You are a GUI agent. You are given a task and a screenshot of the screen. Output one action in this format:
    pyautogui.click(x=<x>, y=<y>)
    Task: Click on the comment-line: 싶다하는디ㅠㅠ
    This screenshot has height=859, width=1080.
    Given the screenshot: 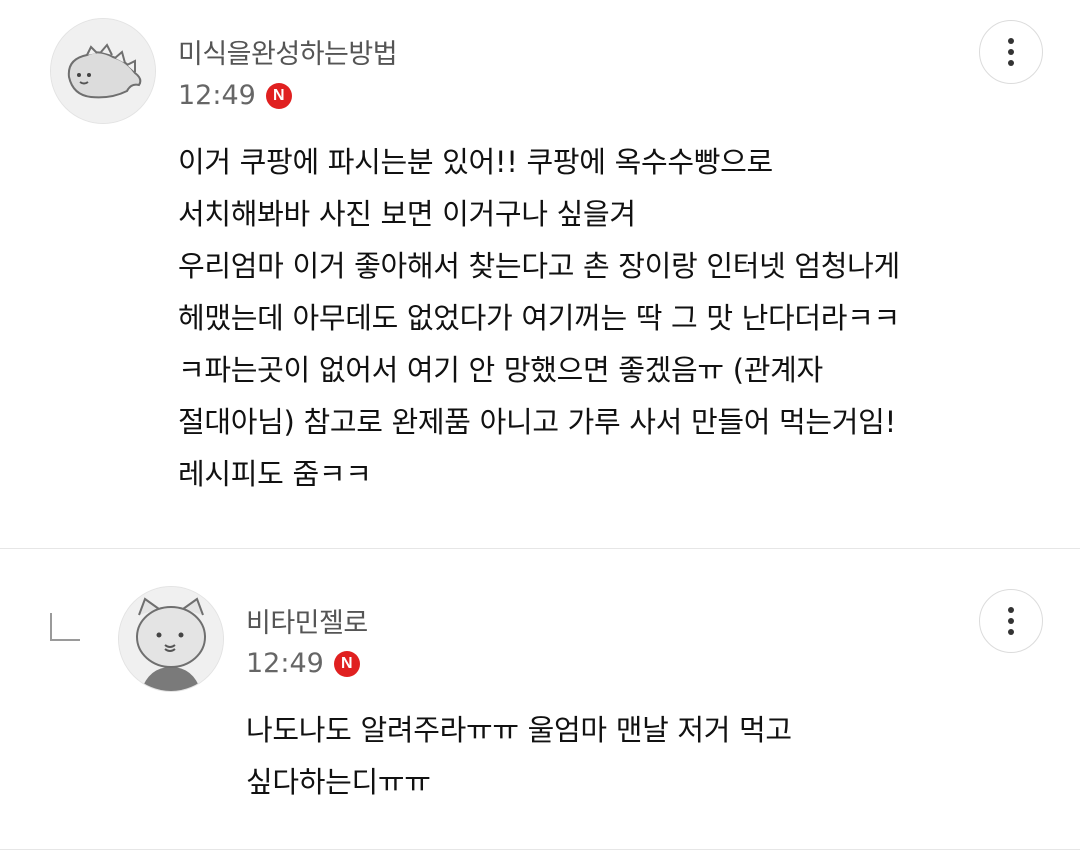 What is the action you would take?
    pyautogui.click(x=338, y=782)
    